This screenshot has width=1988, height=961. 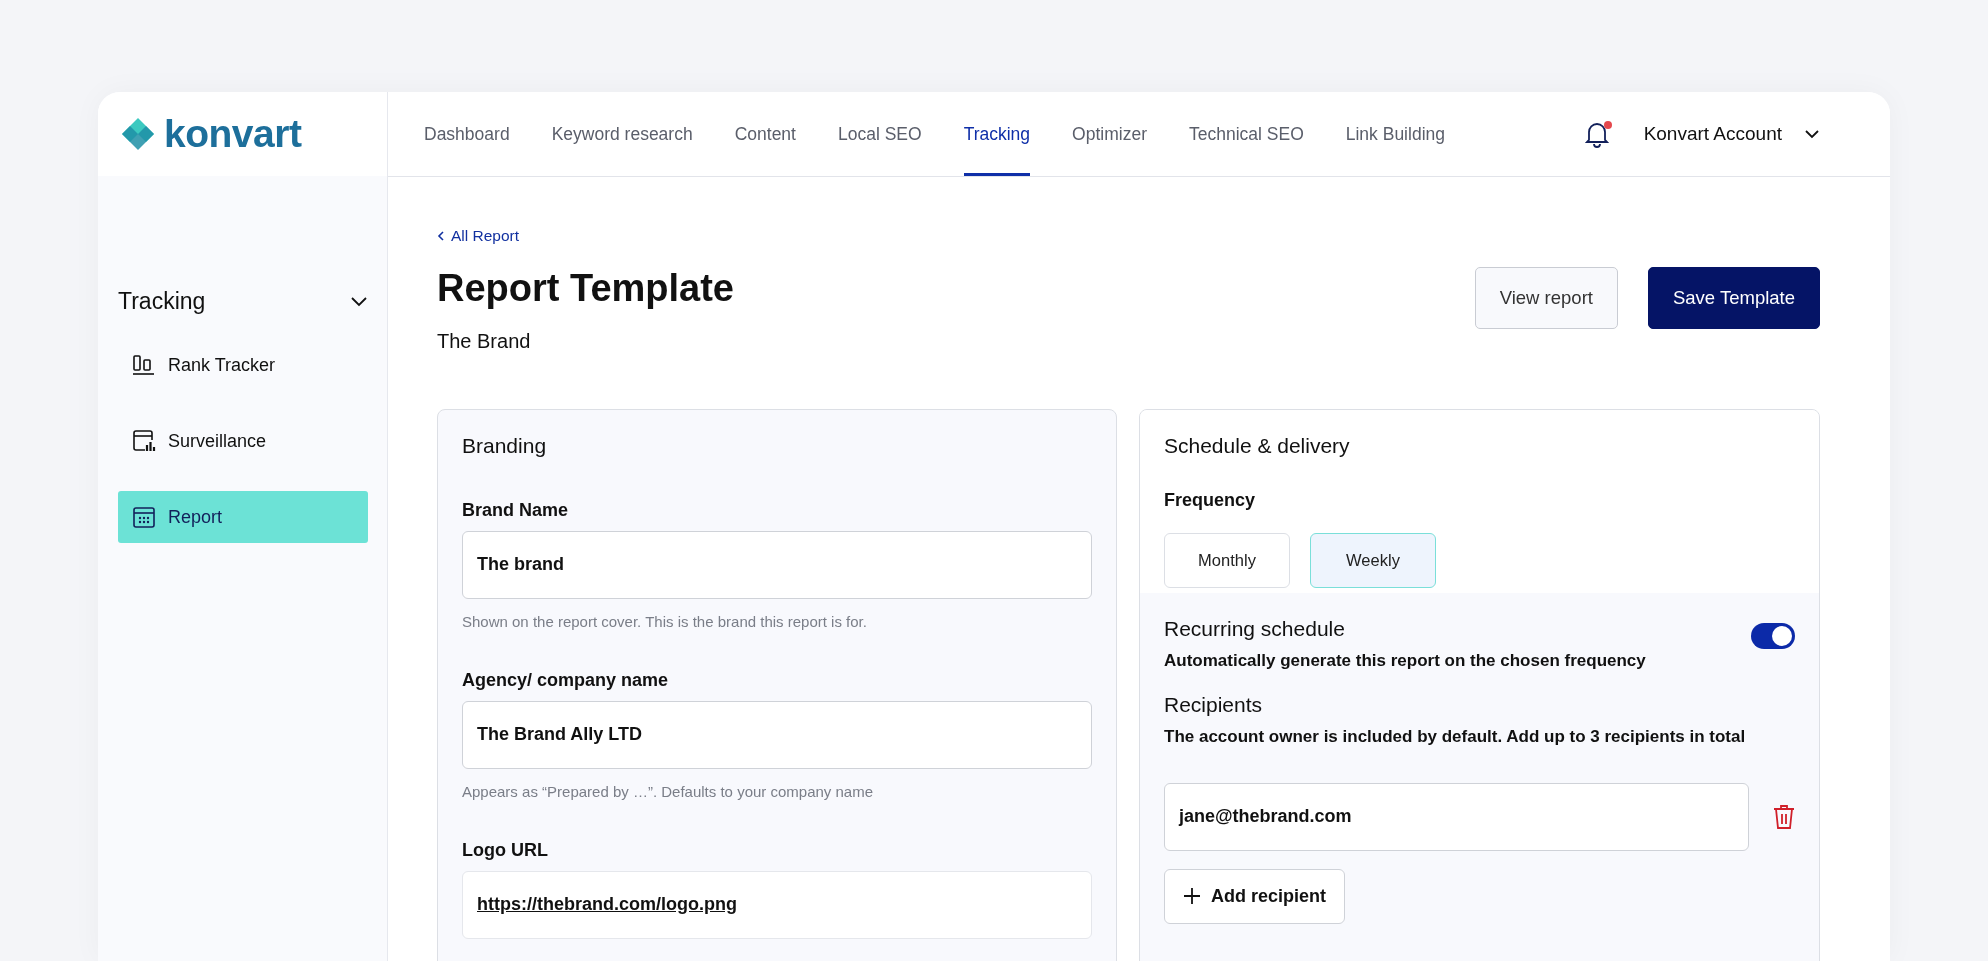 What do you see at coordinates (1254, 896) in the screenshot?
I see `add-recipient-button: Add recipient` at bounding box center [1254, 896].